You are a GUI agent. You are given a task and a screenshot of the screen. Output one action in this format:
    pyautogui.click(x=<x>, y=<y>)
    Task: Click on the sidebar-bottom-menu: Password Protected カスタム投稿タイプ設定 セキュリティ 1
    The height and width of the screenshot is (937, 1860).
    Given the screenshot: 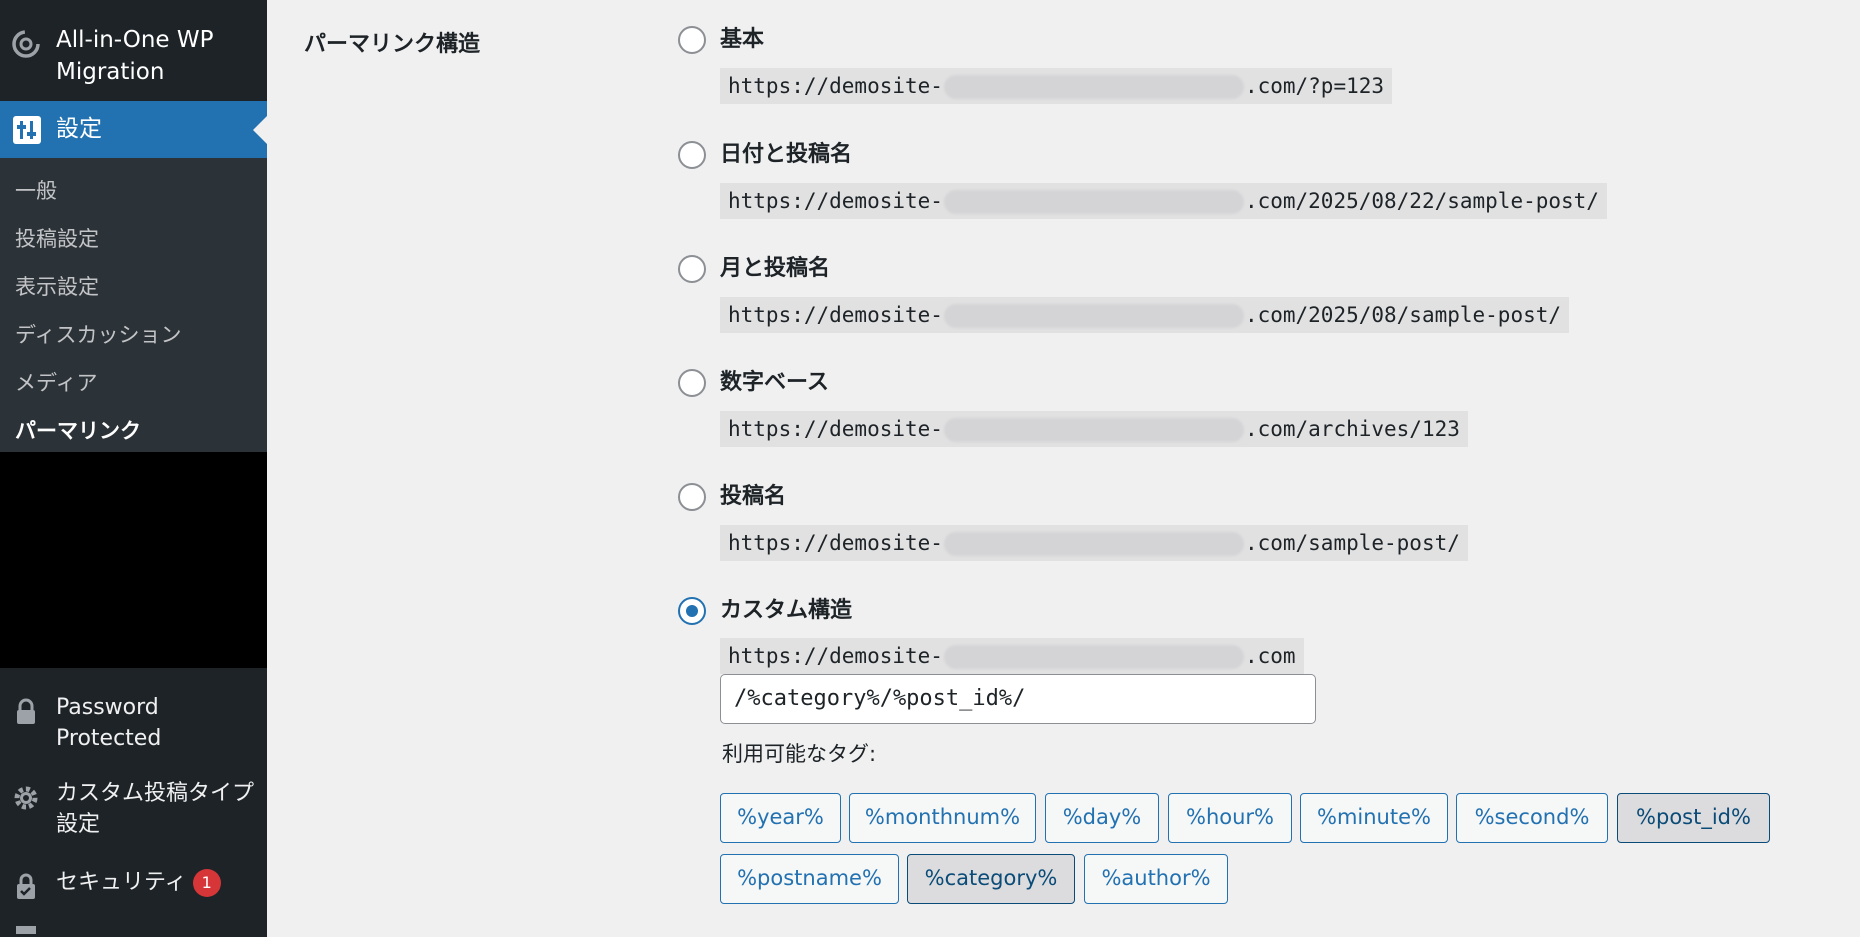 What is the action you would take?
    pyautogui.click(x=133, y=802)
    